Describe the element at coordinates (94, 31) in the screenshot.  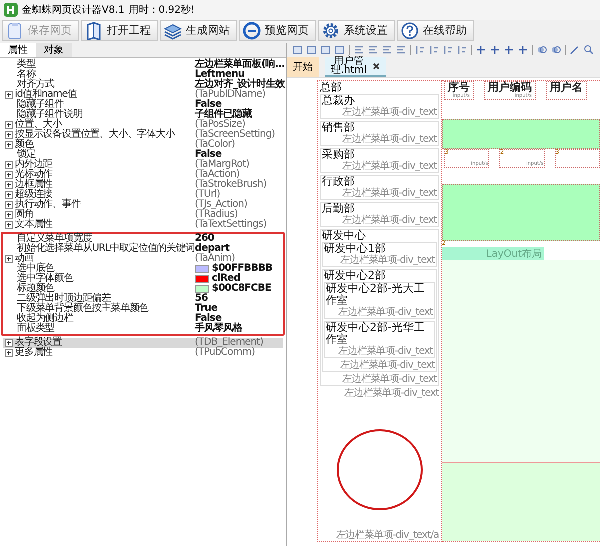
I see `book-icon` at that location.